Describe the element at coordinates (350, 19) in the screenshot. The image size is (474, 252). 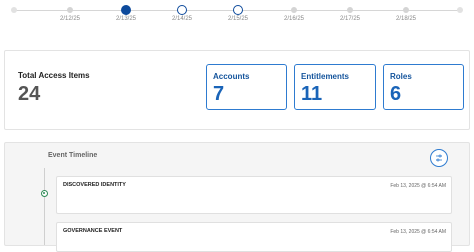
I see `step-date-label: 2/17/25` at that location.